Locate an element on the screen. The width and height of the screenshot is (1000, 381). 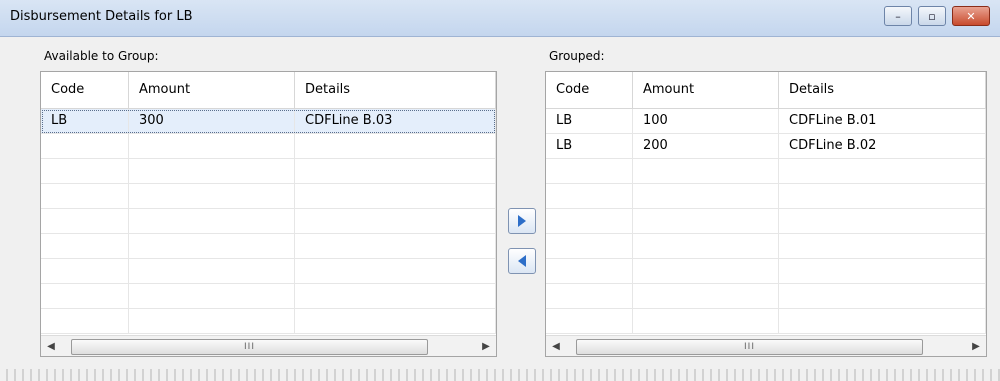
move-to-grouped-button is located at coordinates (522, 221).